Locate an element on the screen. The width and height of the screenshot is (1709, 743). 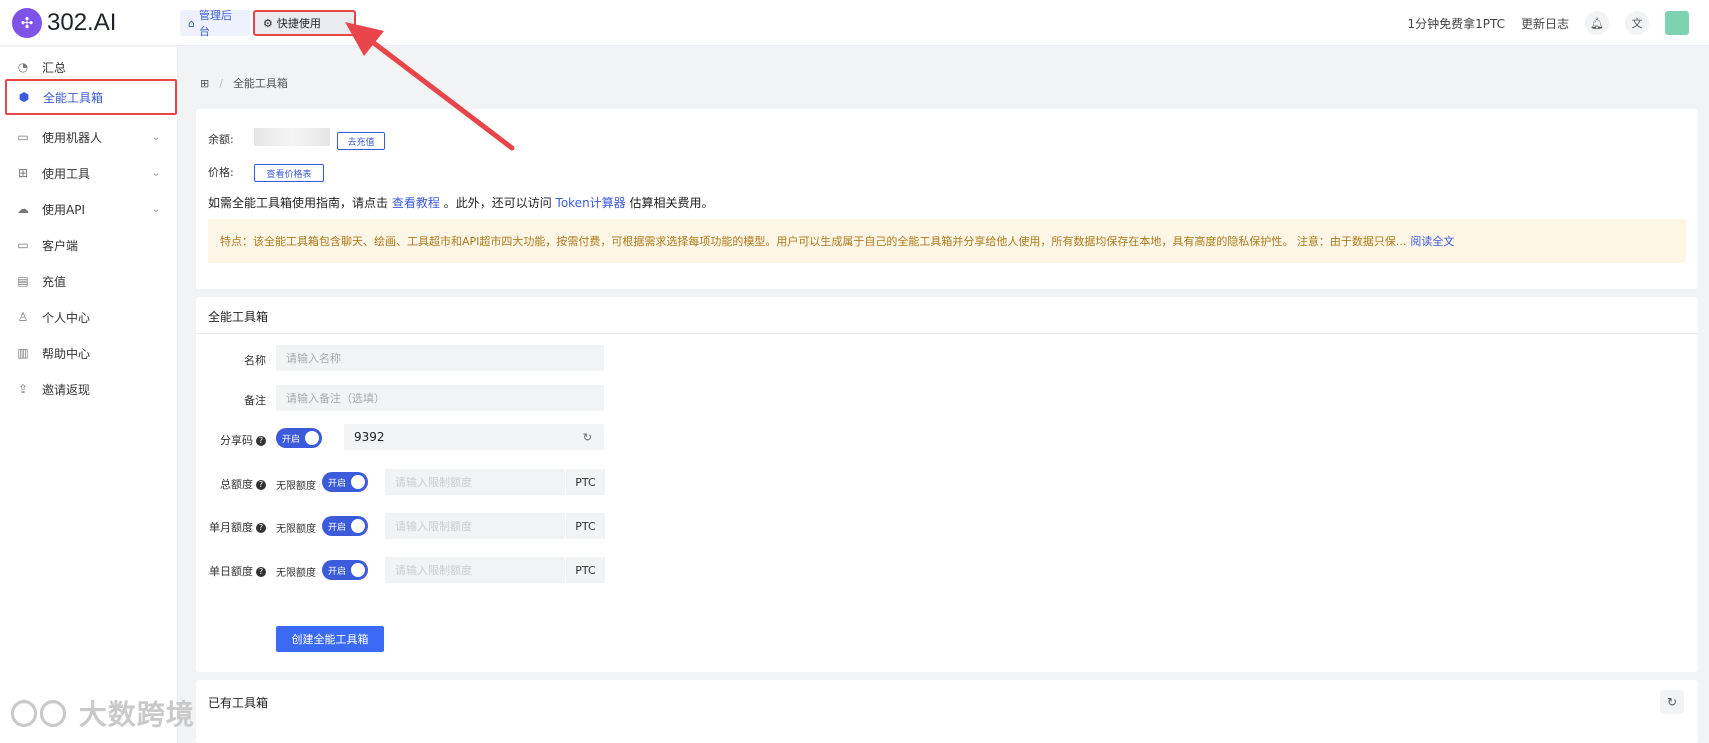
logo-text: 302.AI is located at coordinates (82, 22).